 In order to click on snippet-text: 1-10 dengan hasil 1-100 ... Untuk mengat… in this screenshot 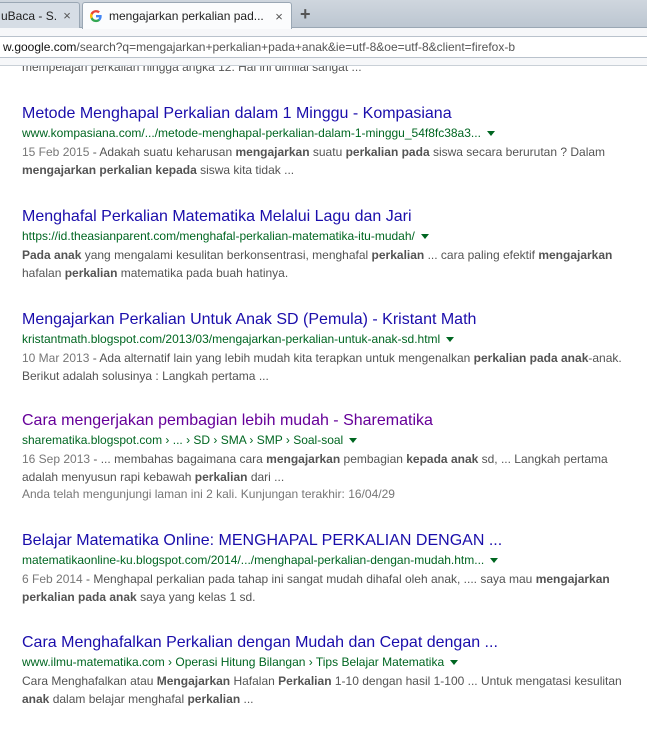, I will do `click(476, 681)`.